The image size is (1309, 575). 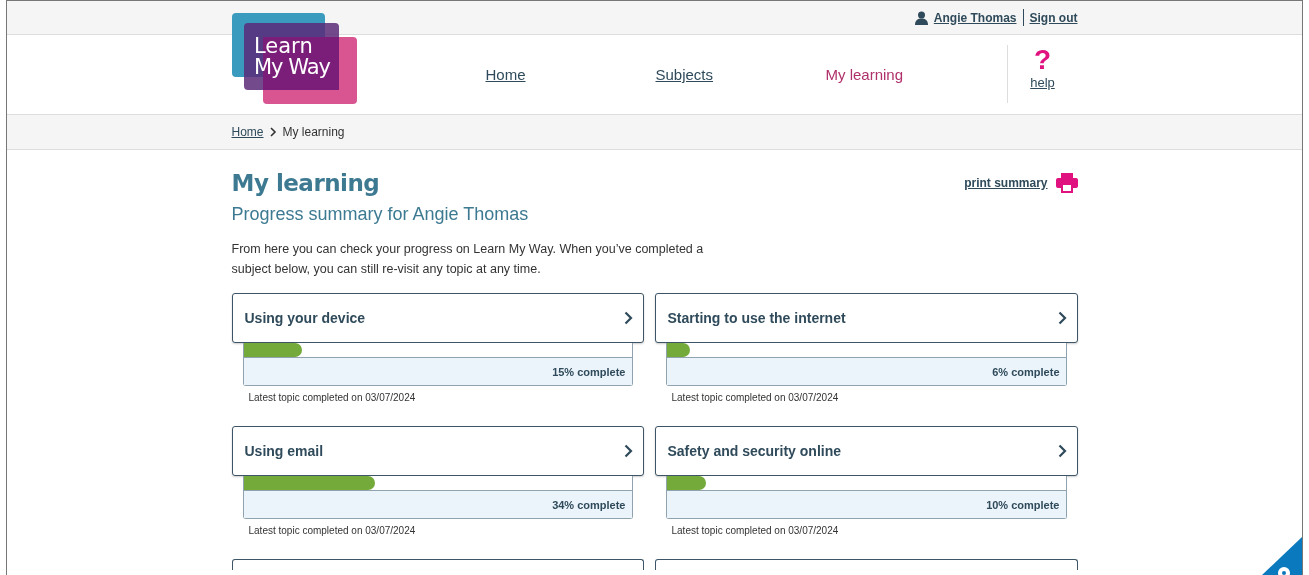 What do you see at coordinates (975, 17) in the screenshot?
I see `user-name-link: Angie Thomas` at bounding box center [975, 17].